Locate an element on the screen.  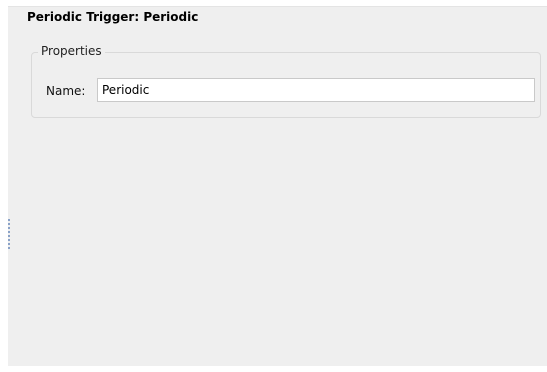
name-input is located at coordinates (316, 90).